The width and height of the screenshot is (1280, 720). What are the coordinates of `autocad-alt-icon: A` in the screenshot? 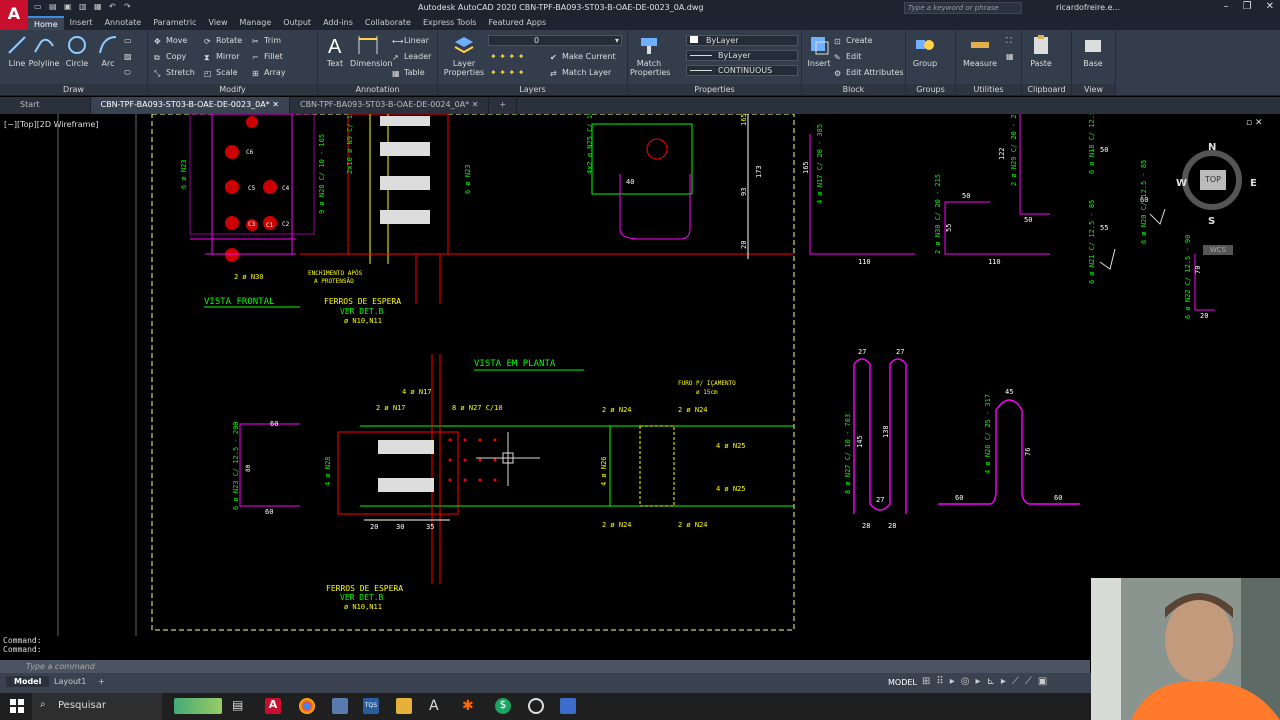 It's located at (437, 706).